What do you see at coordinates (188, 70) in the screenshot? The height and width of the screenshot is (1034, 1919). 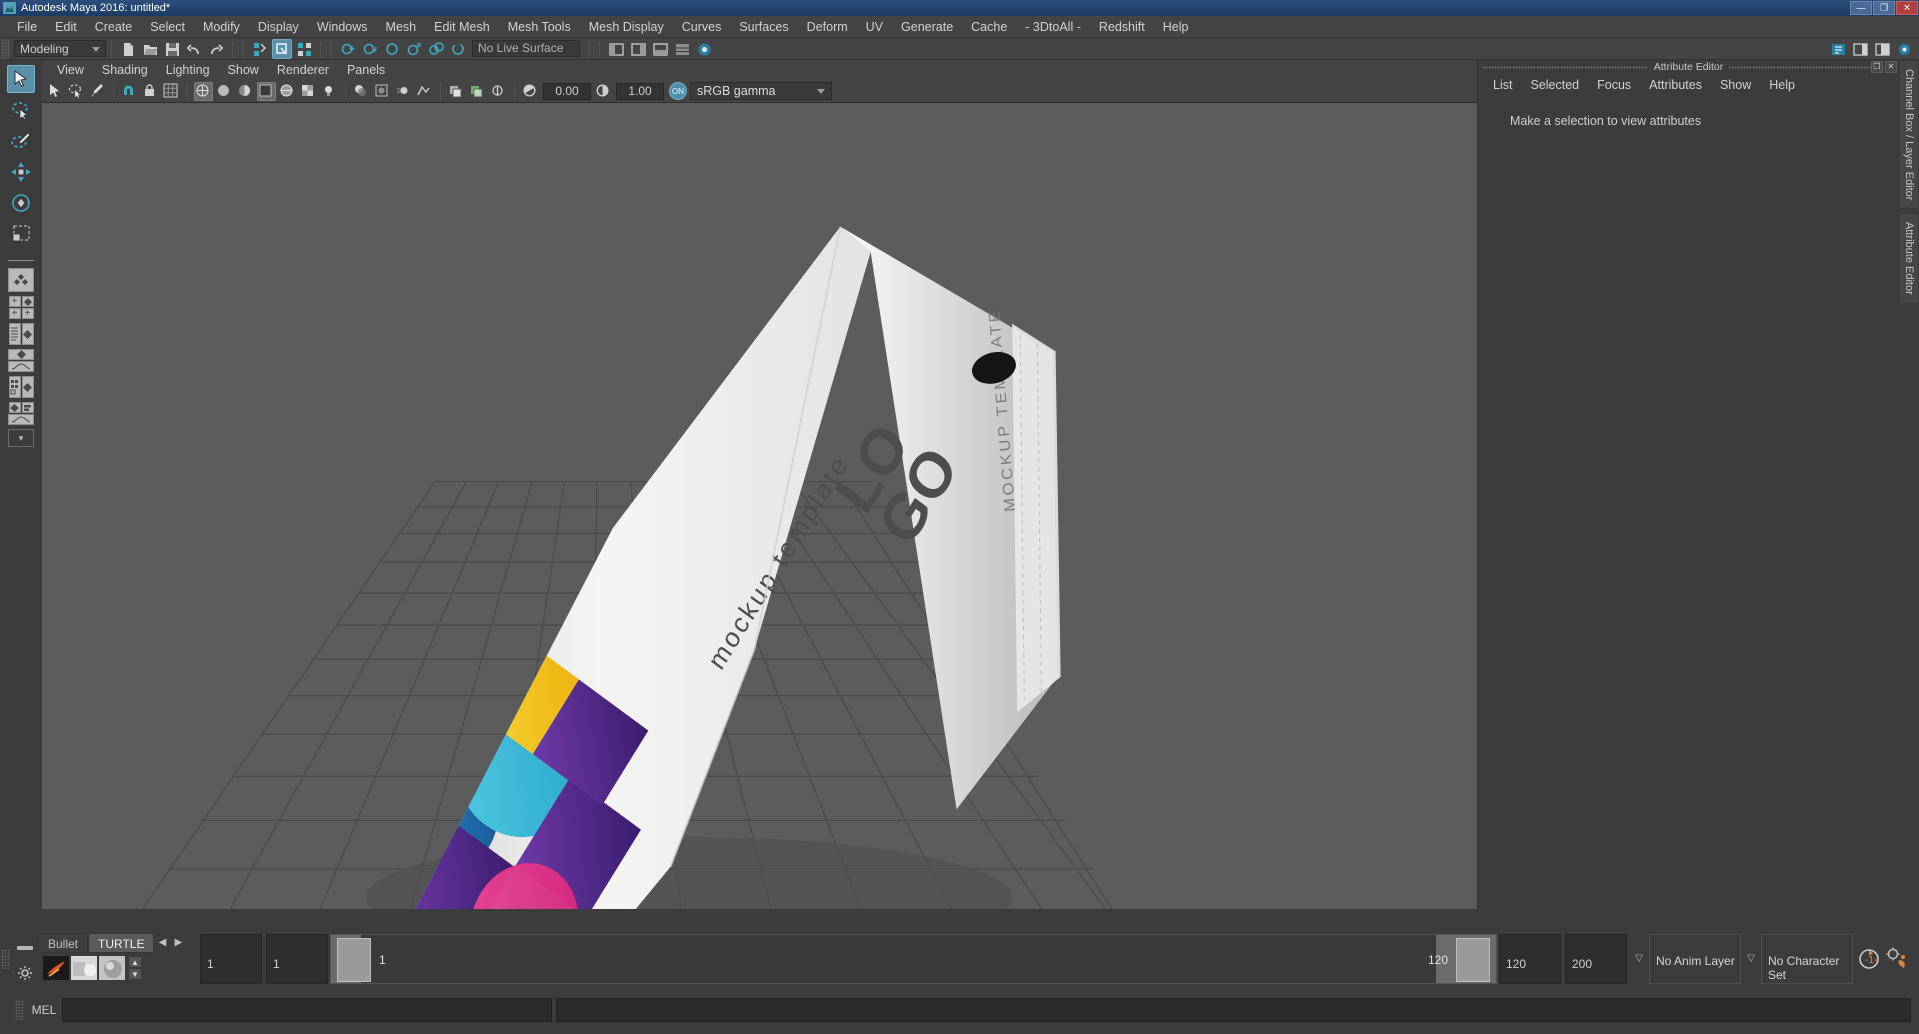 I see `panel-menu-lighting: Lighting` at bounding box center [188, 70].